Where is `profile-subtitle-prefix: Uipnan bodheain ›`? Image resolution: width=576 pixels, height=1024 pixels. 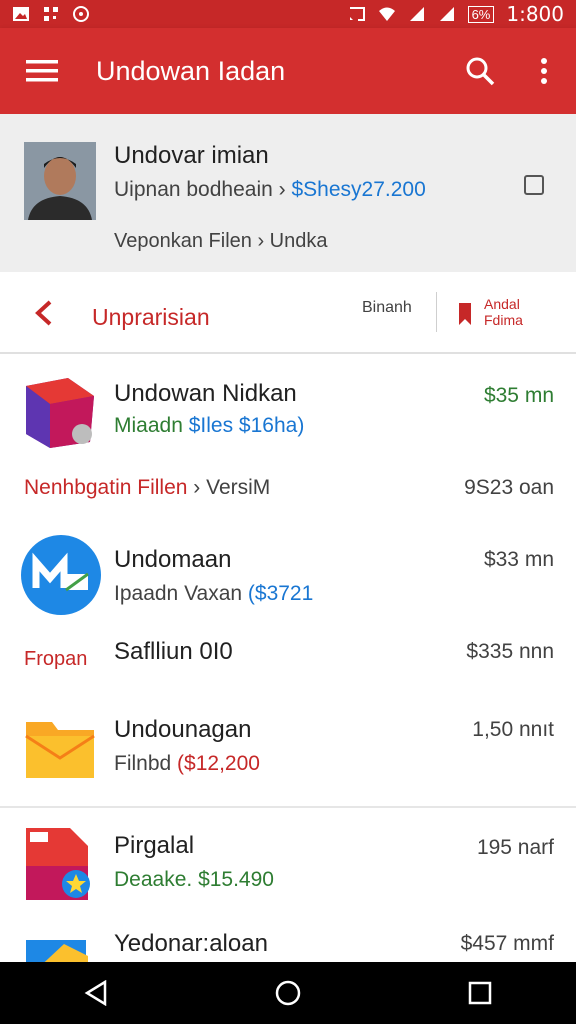 profile-subtitle-prefix: Uipnan bodheain › is located at coordinates (200, 189).